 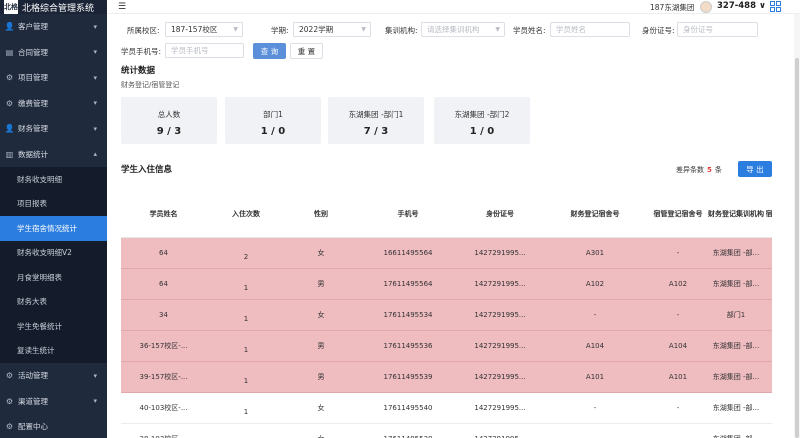 I want to click on sidebar-subitem-finance-table: 财务大表, so click(x=53, y=301).